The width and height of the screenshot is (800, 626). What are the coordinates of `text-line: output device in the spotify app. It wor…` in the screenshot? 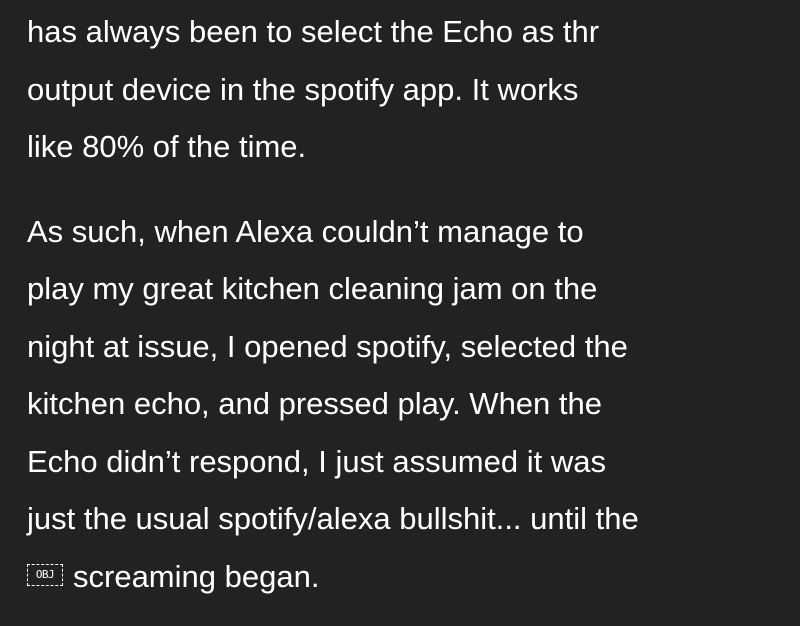 It's located at (303, 89).